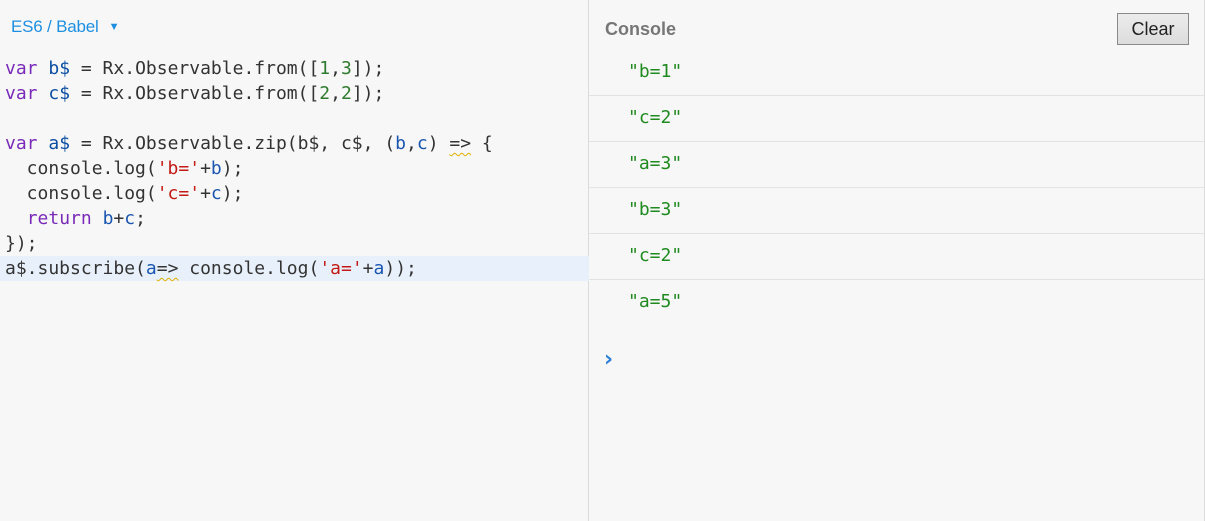 The height and width of the screenshot is (521, 1205). What do you see at coordinates (21, 243) in the screenshot?
I see `code-token: });` at bounding box center [21, 243].